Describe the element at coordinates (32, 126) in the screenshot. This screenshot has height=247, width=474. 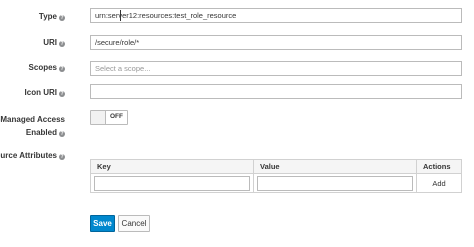
I see `user-managed-access-label: r-Managed Access Enabled?` at that location.